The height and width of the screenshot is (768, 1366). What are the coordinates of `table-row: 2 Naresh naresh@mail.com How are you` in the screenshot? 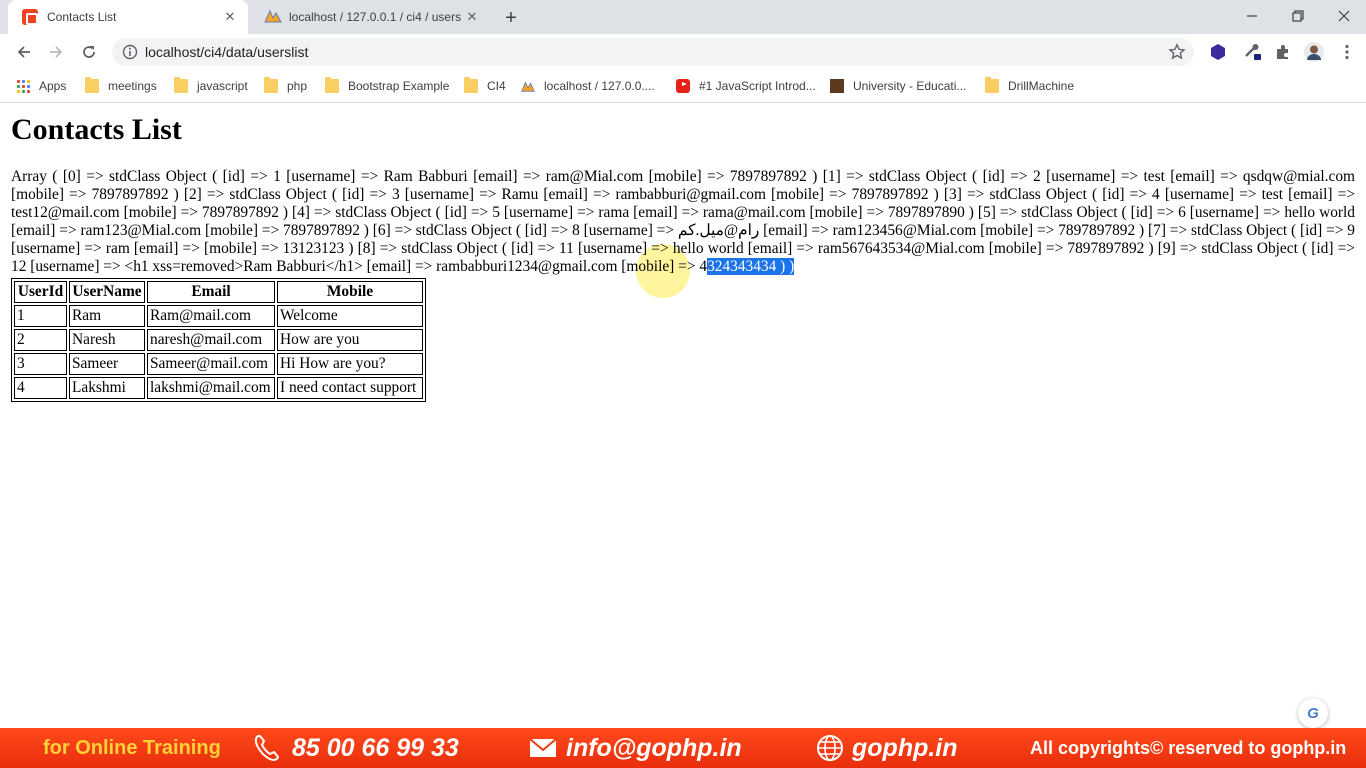 It's located at (218, 340).